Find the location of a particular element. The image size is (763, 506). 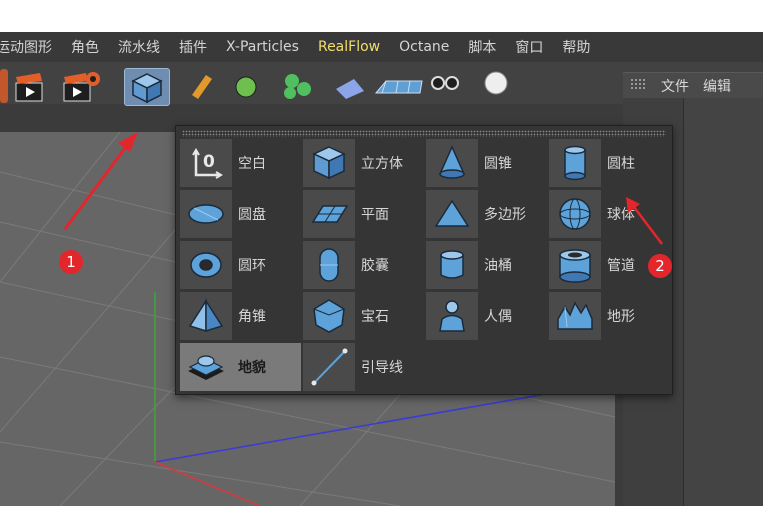

menu-plugins: 插件 is located at coordinates (193, 47).